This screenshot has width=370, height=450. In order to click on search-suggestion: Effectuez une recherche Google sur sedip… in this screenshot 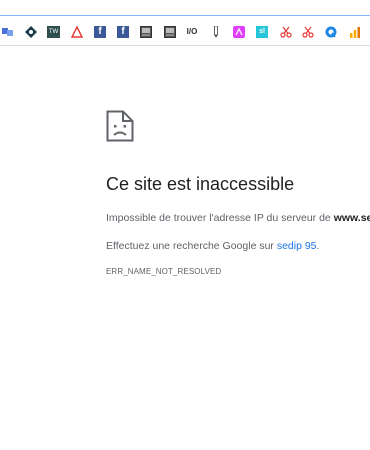, I will do `click(212, 246)`.